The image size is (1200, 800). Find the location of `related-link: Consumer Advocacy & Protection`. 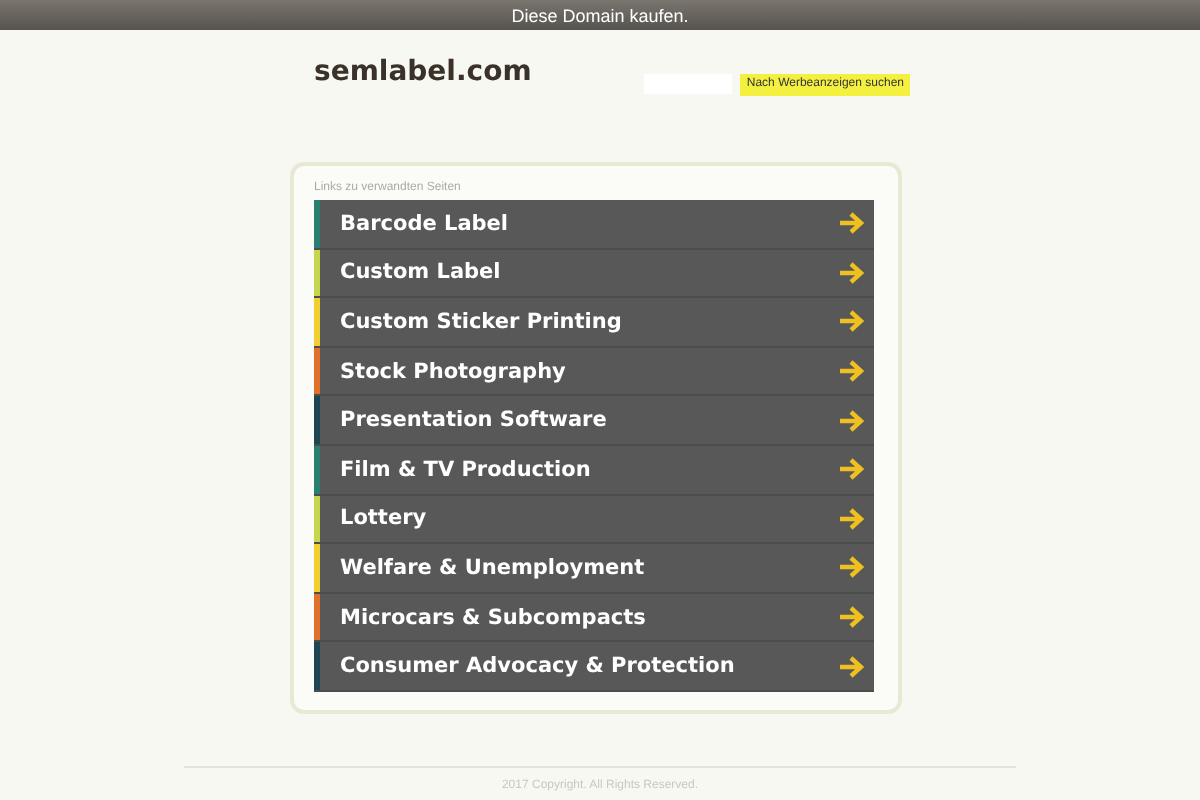

related-link: Consumer Advocacy & Protection is located at coordinates (594, 667).